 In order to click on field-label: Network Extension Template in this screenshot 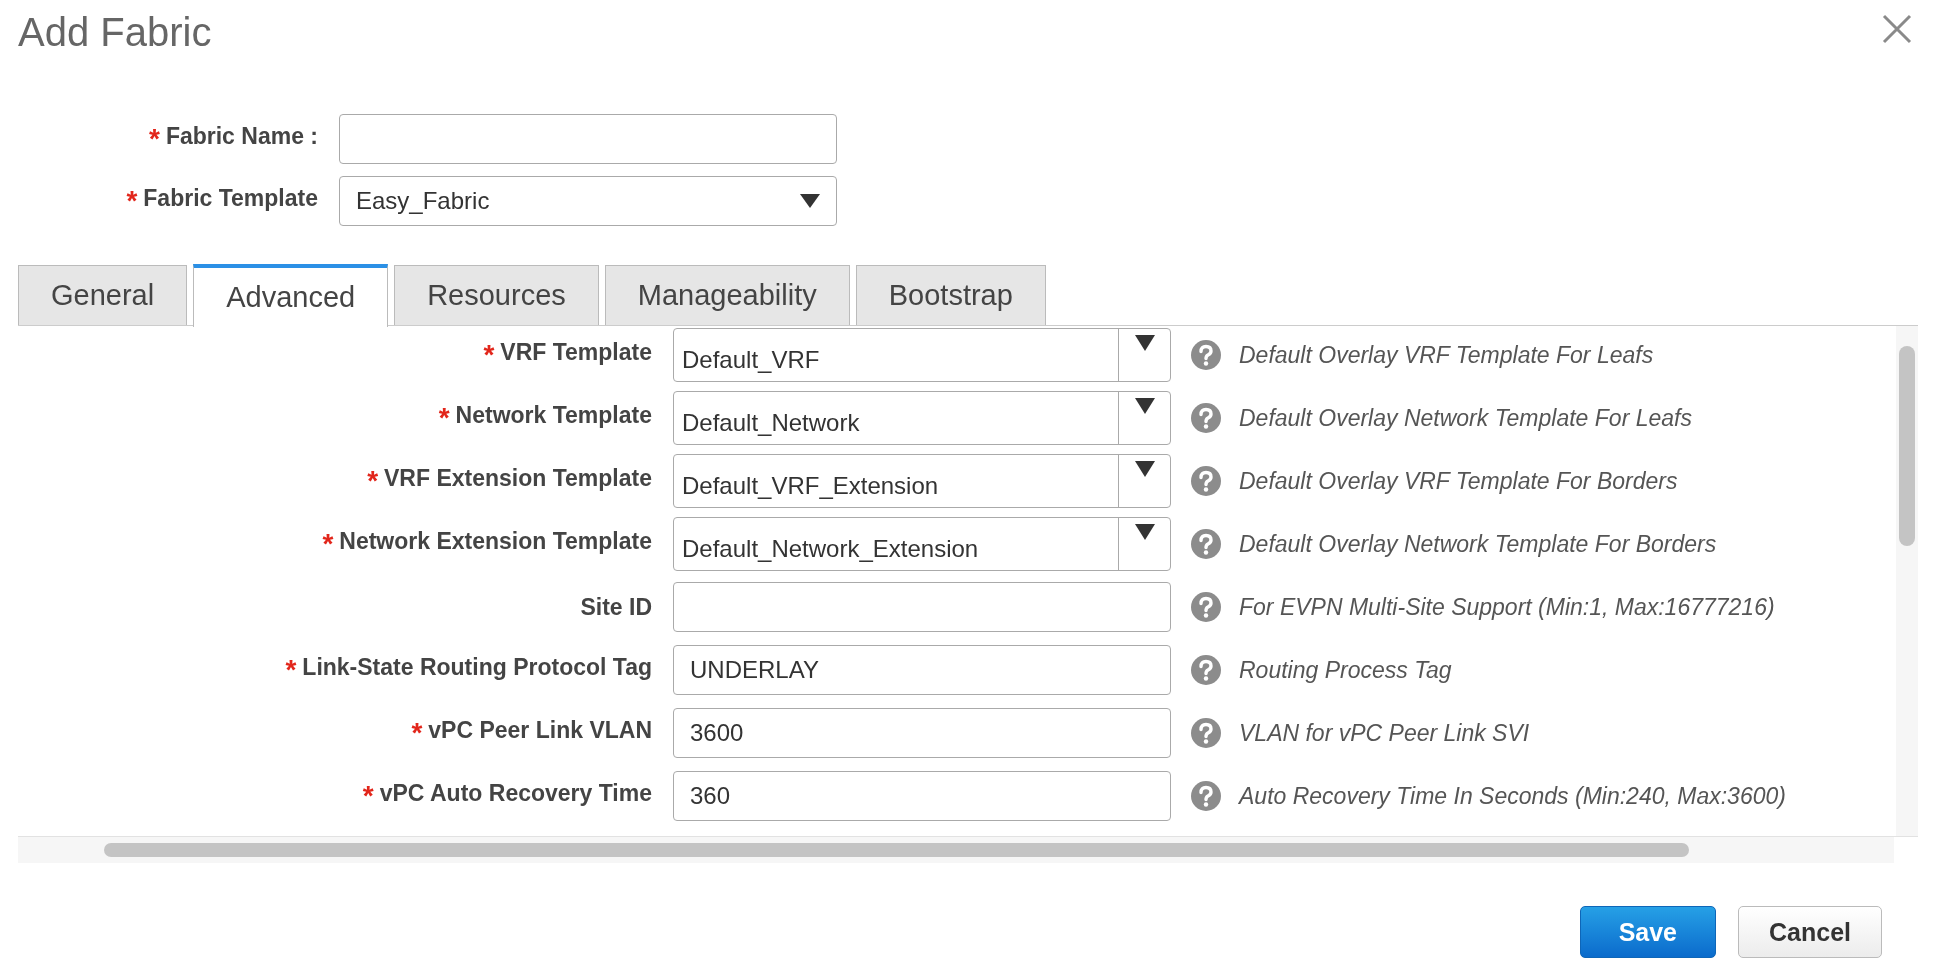, I will do `click(495, 541)`.